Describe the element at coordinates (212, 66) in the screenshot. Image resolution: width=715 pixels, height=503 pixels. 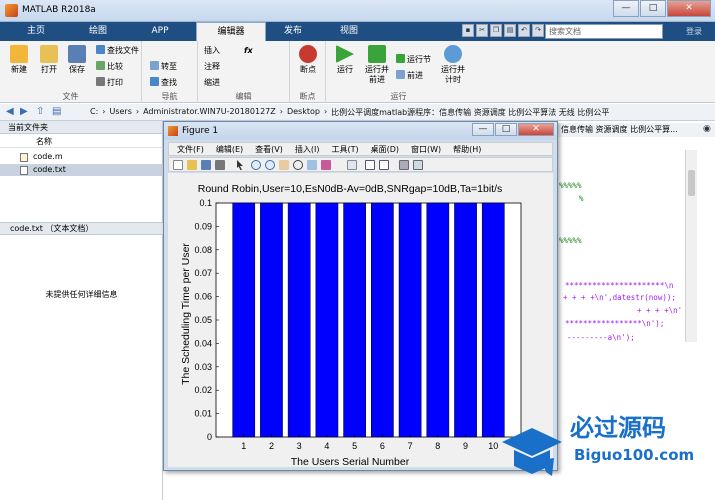
I see `comment-button: 注释` at that location.